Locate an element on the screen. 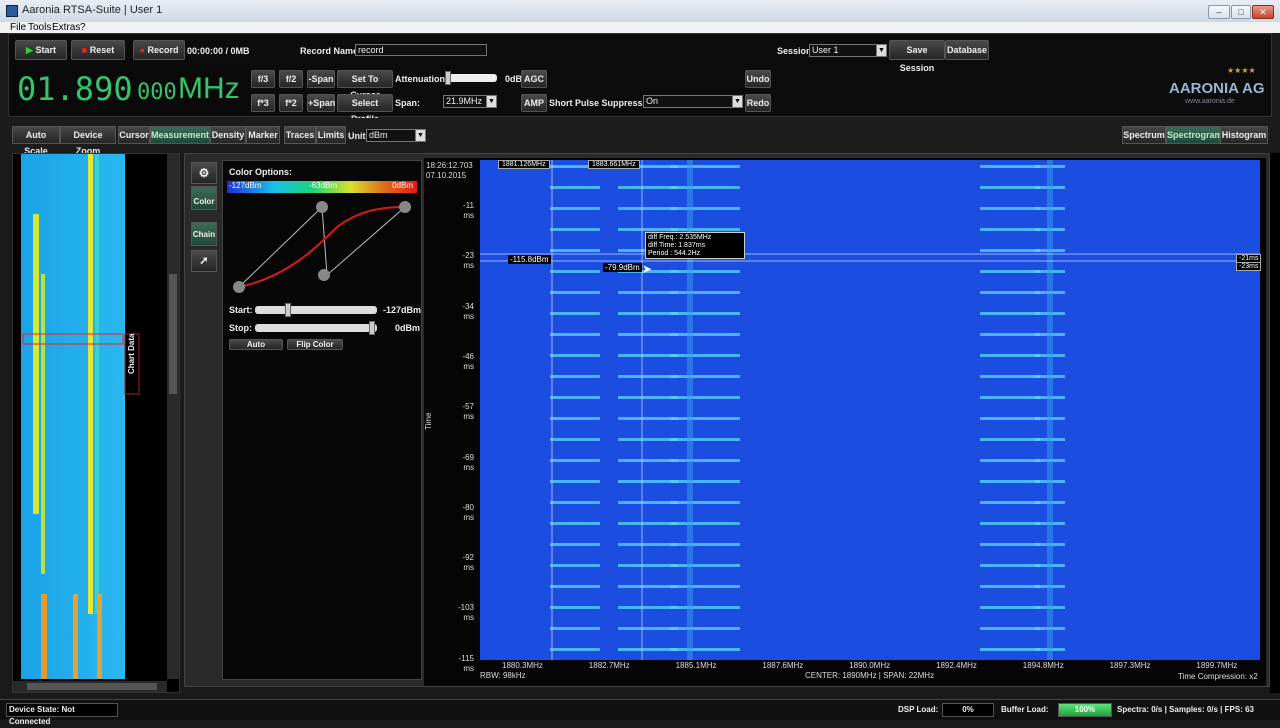  amp-button: AMP is located at coordinates (534, 103).